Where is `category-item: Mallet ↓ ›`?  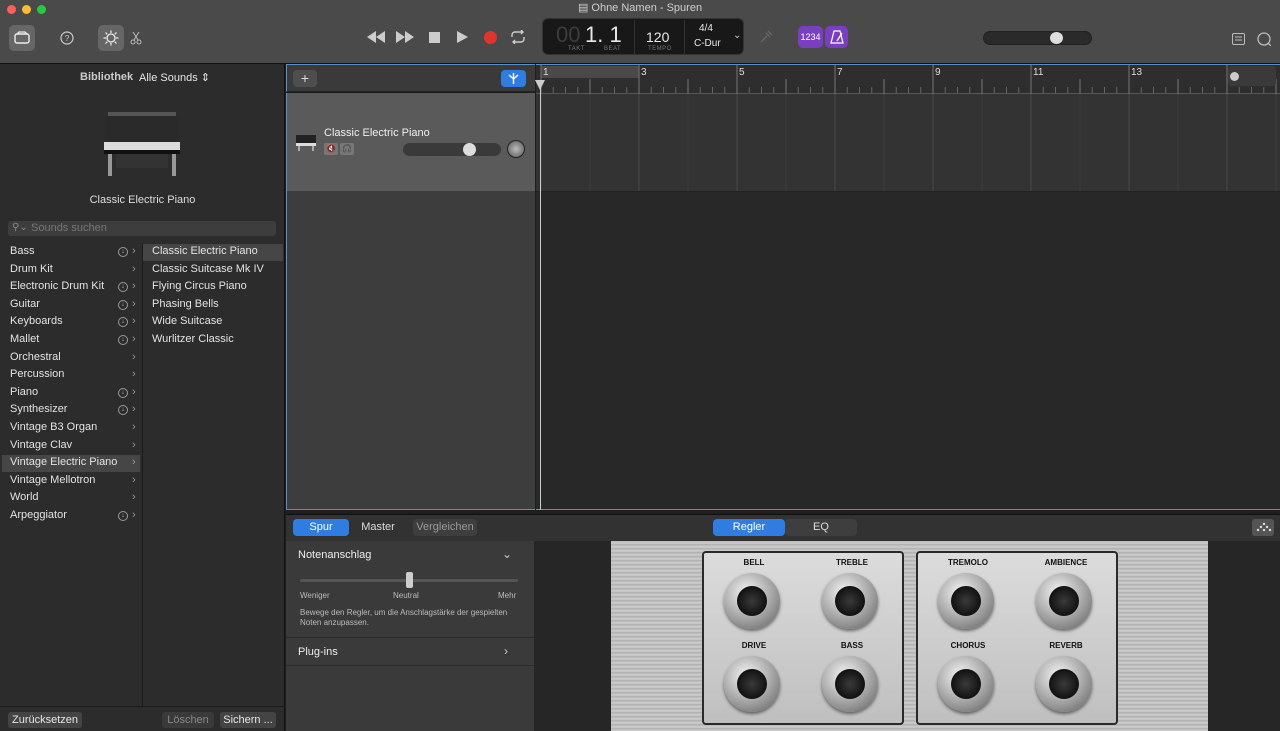 category-item: Mallet ↓ › is located at coordinates (71, 340).